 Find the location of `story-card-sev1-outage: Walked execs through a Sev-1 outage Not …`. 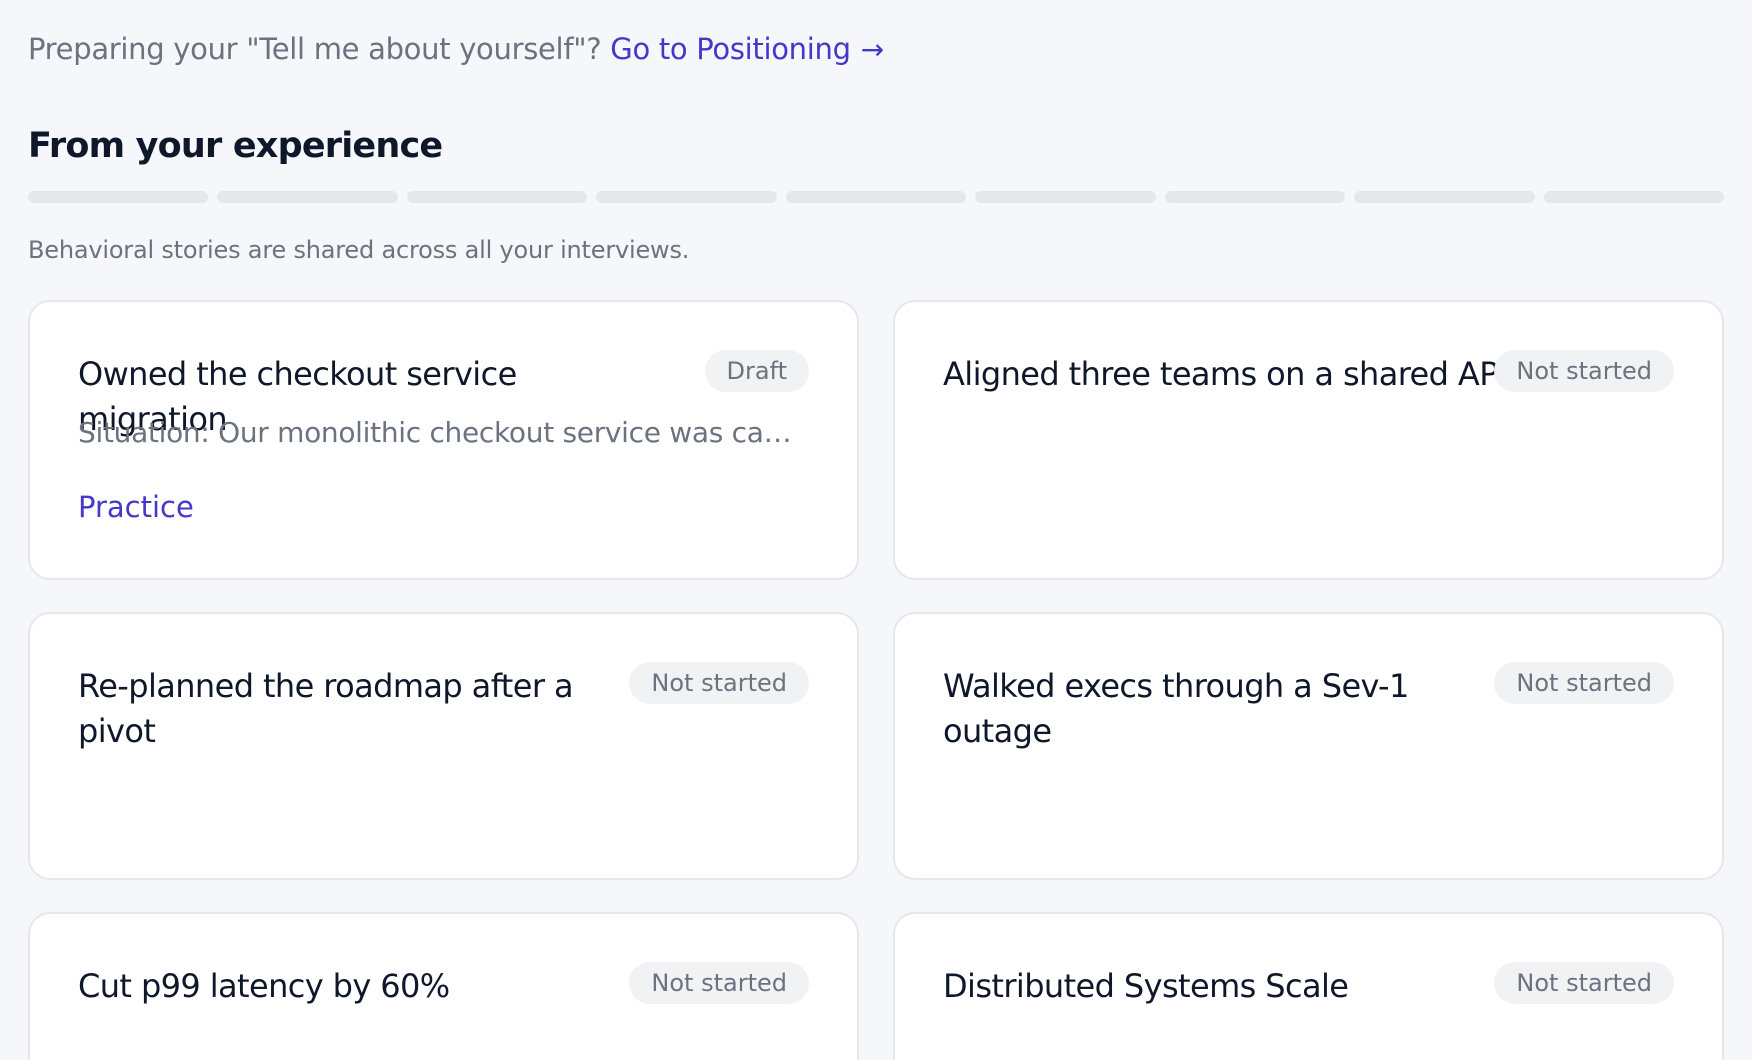

story-card-sev1-outage: Walked execs through a Sev-1 outage Not … is located at coordinates (1308, 746).